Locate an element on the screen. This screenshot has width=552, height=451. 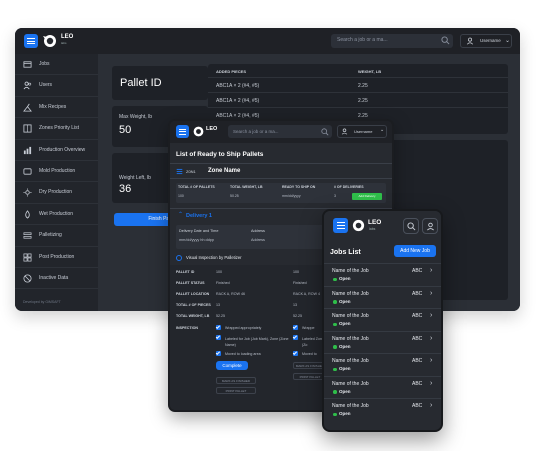
sidebar-item-post-production: Post Production is located at coordinates (56, 257).